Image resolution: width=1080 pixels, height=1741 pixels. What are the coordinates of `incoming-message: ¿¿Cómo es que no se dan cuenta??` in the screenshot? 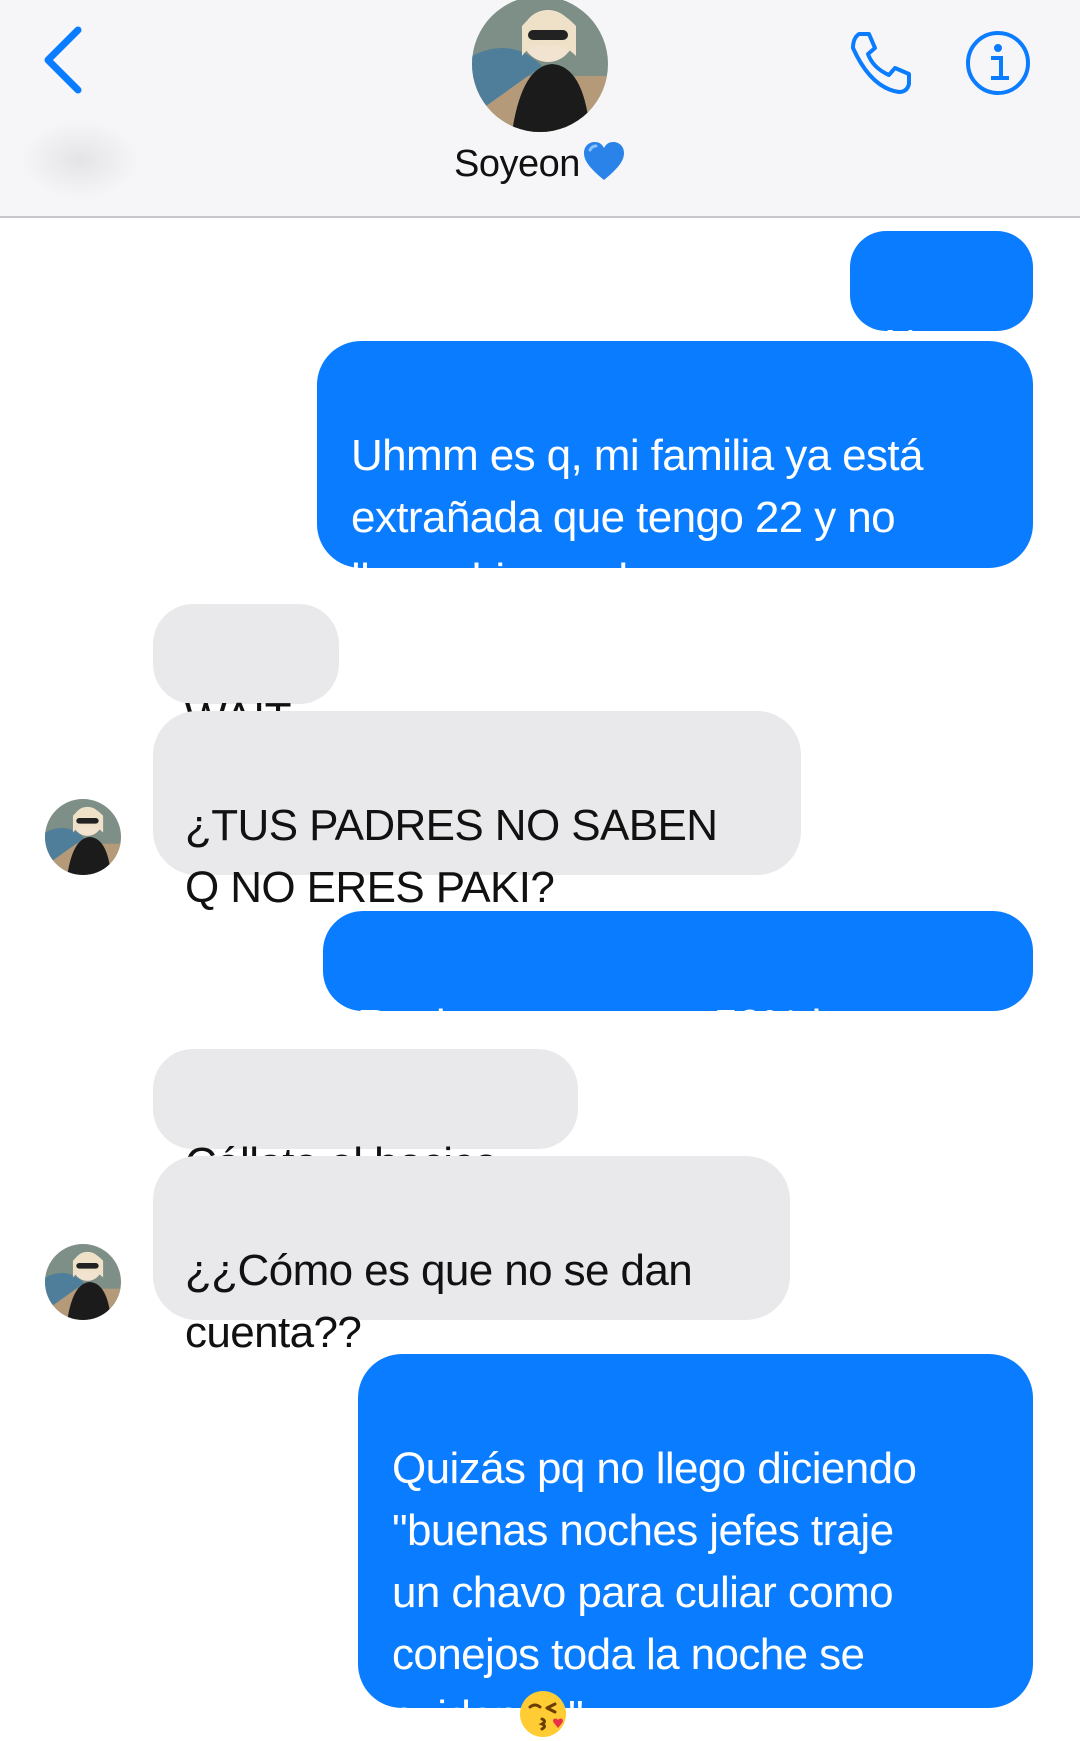 It's located at (471, 1256).